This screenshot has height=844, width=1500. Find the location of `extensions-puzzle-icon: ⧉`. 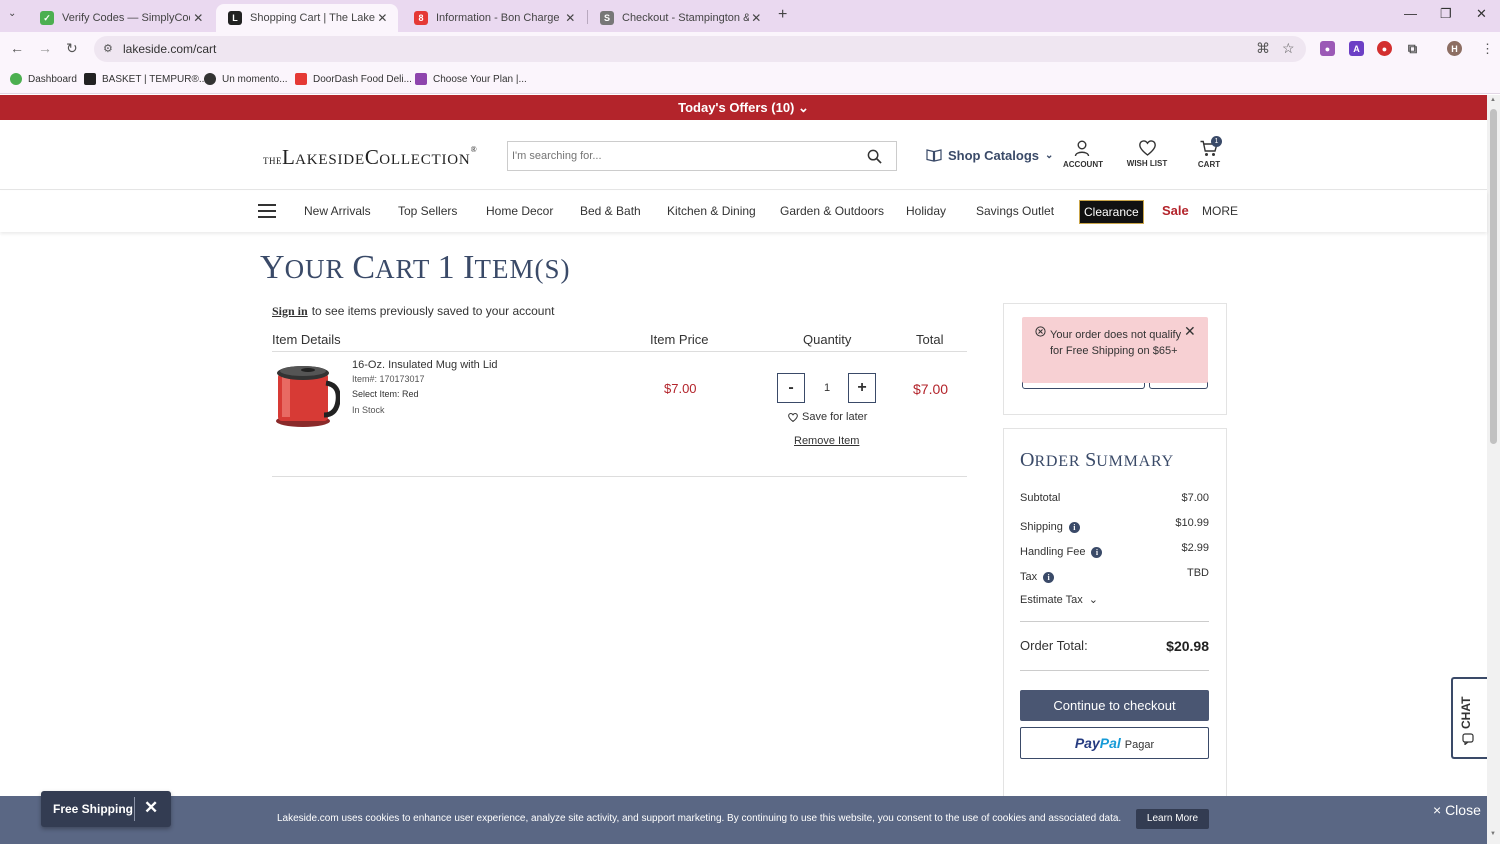

extensions-puzzle-icon: ⧉ is located at coordinates (1412, 48).